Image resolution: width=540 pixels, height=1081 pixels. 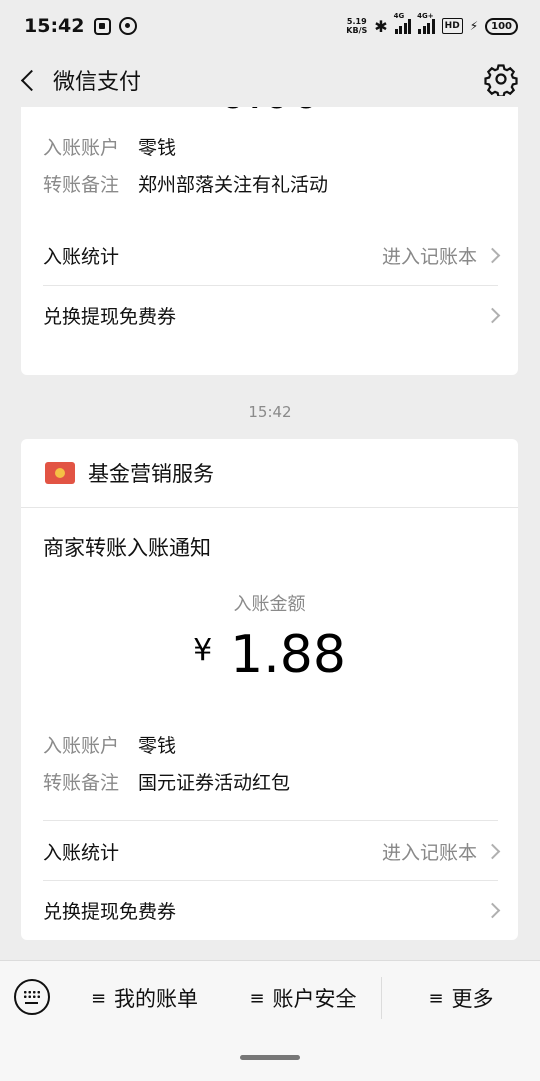 I want to click on amount-value-partial: 0.00, so click(x=269, y=113).